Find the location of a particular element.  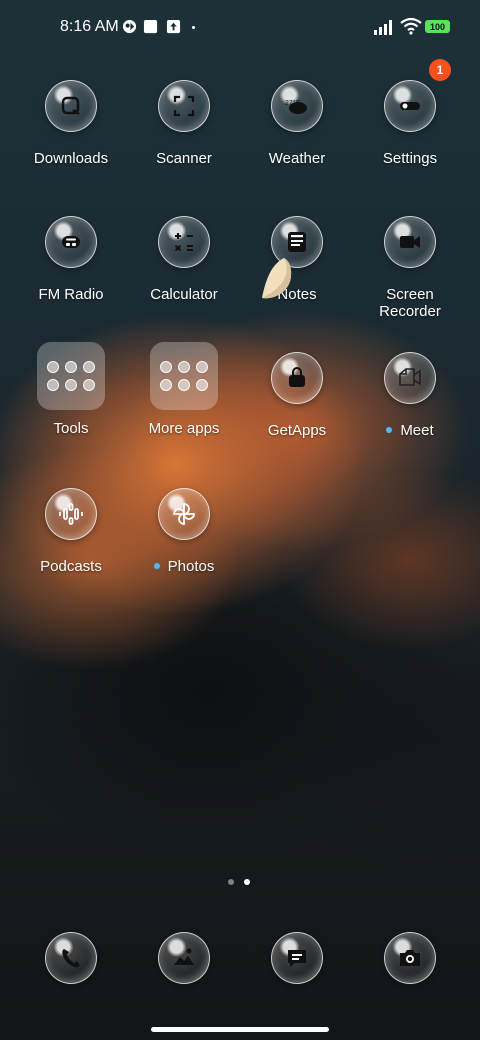

owl-icon is located at coordinates (129, 26).